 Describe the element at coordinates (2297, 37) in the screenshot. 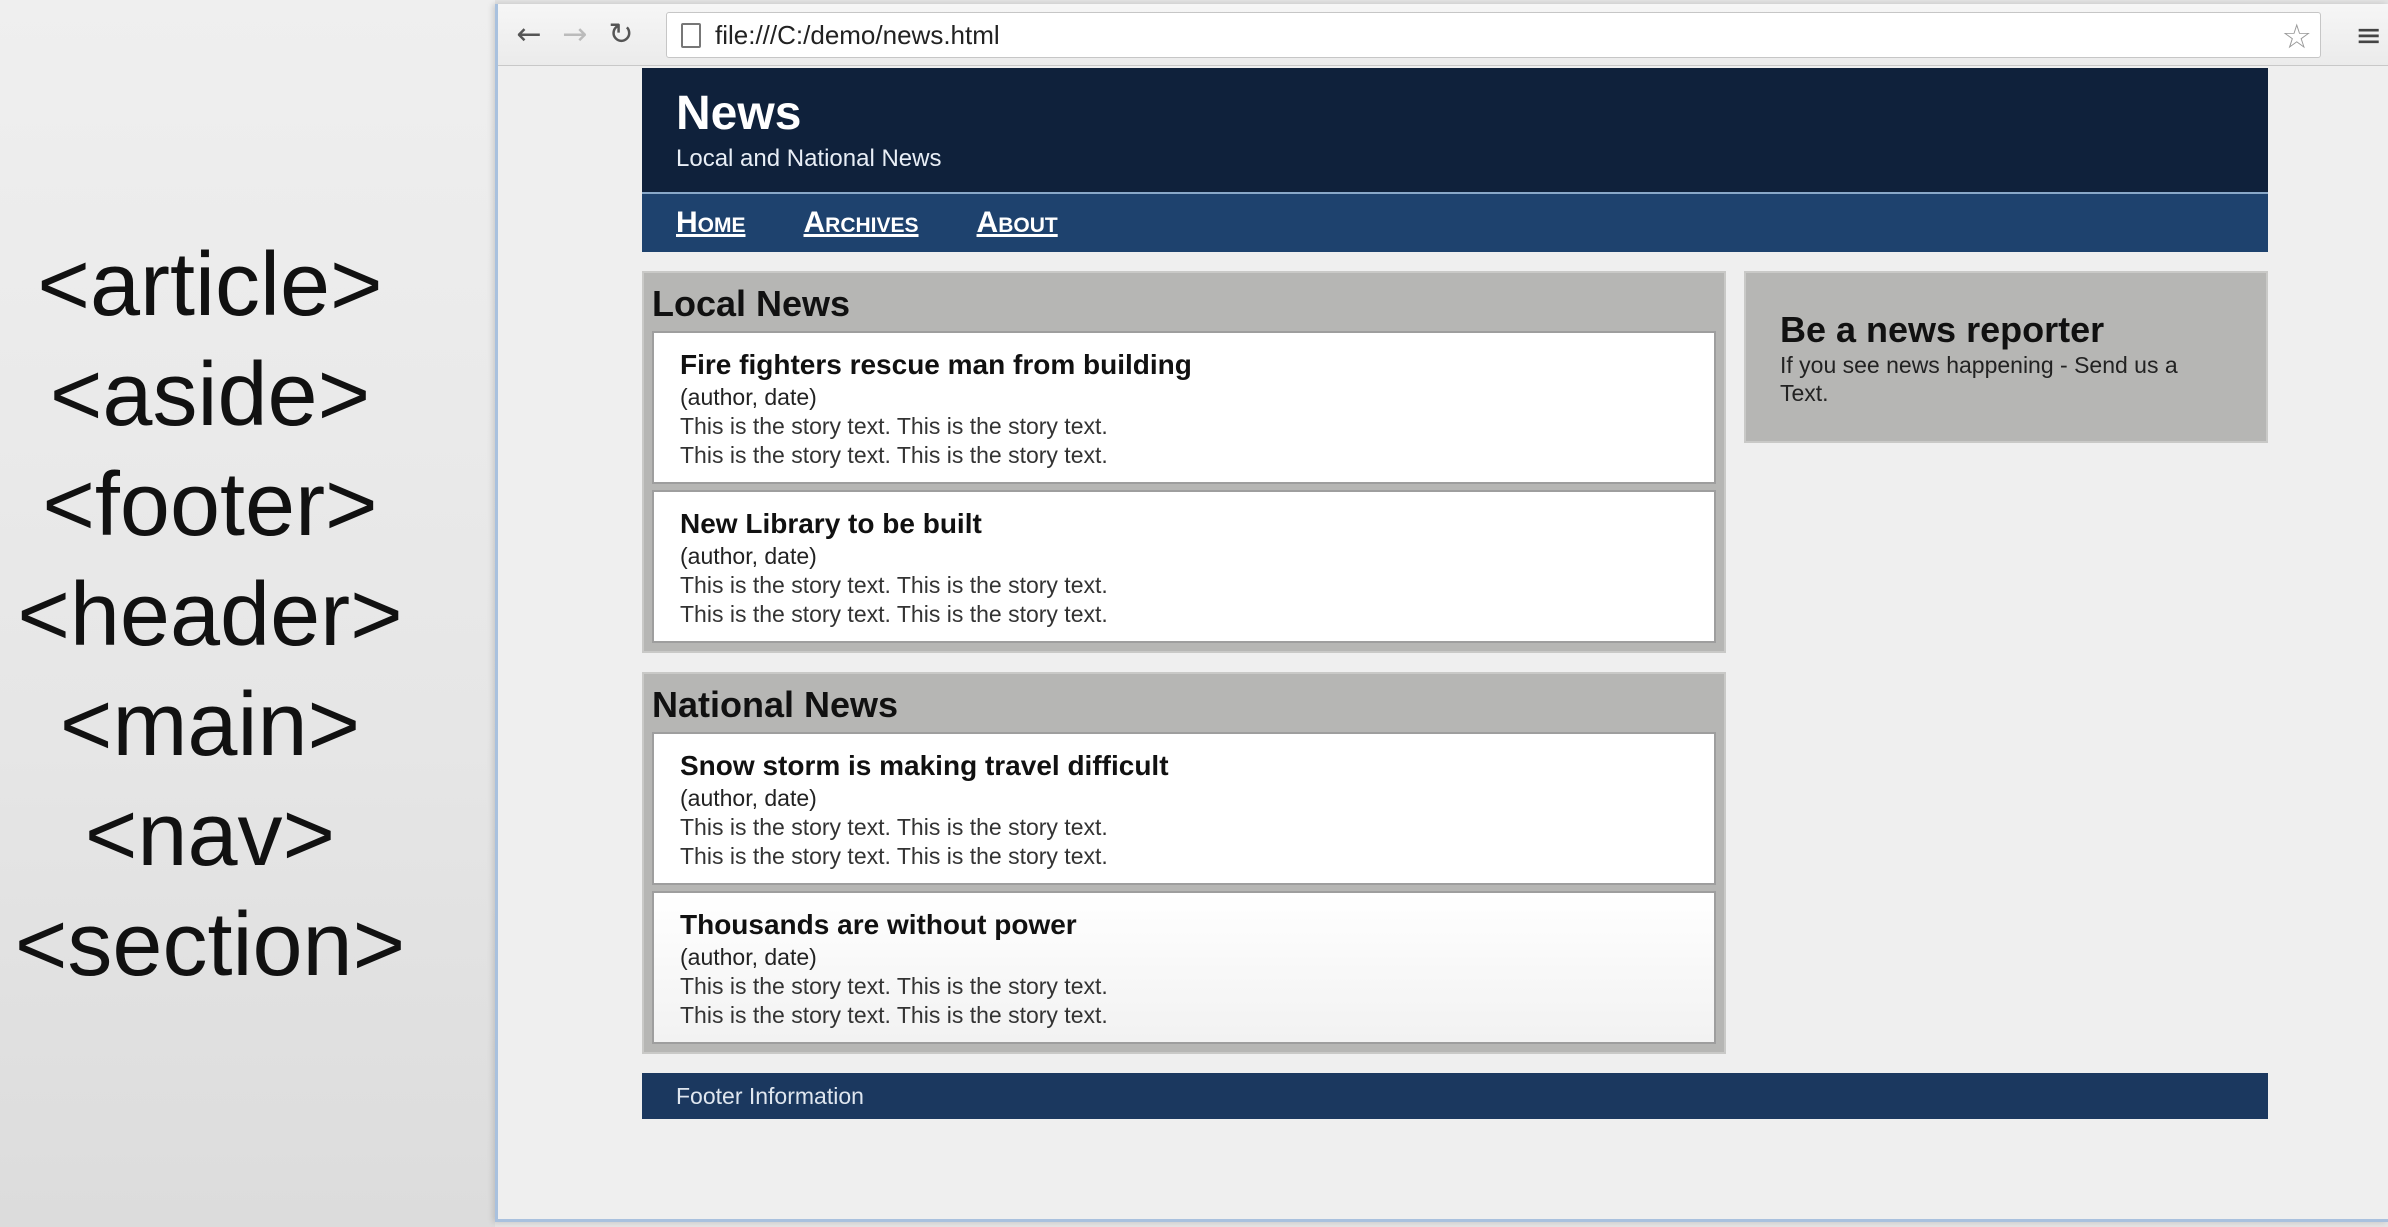

I see `bookmark-star-icon: ☆` at that location.